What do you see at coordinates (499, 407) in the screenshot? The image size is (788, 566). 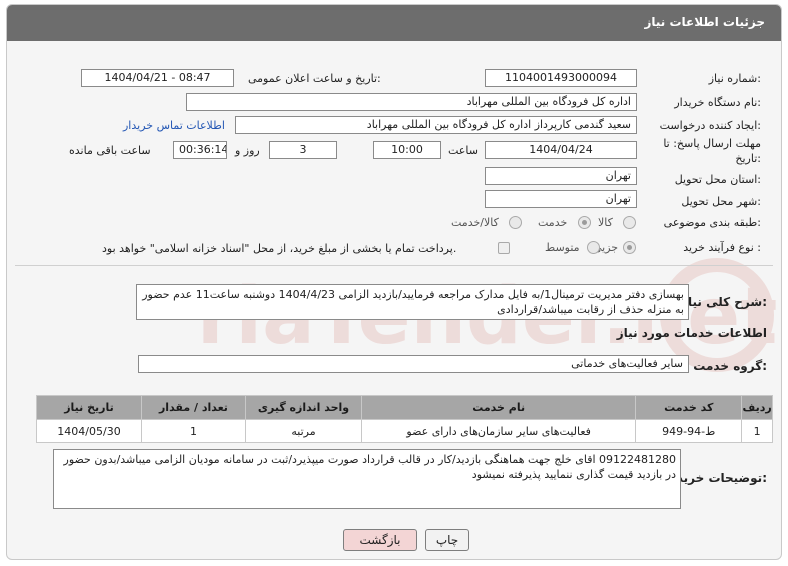 I see `col-service-name: نام خدمت` at bounding box center [499, 407].